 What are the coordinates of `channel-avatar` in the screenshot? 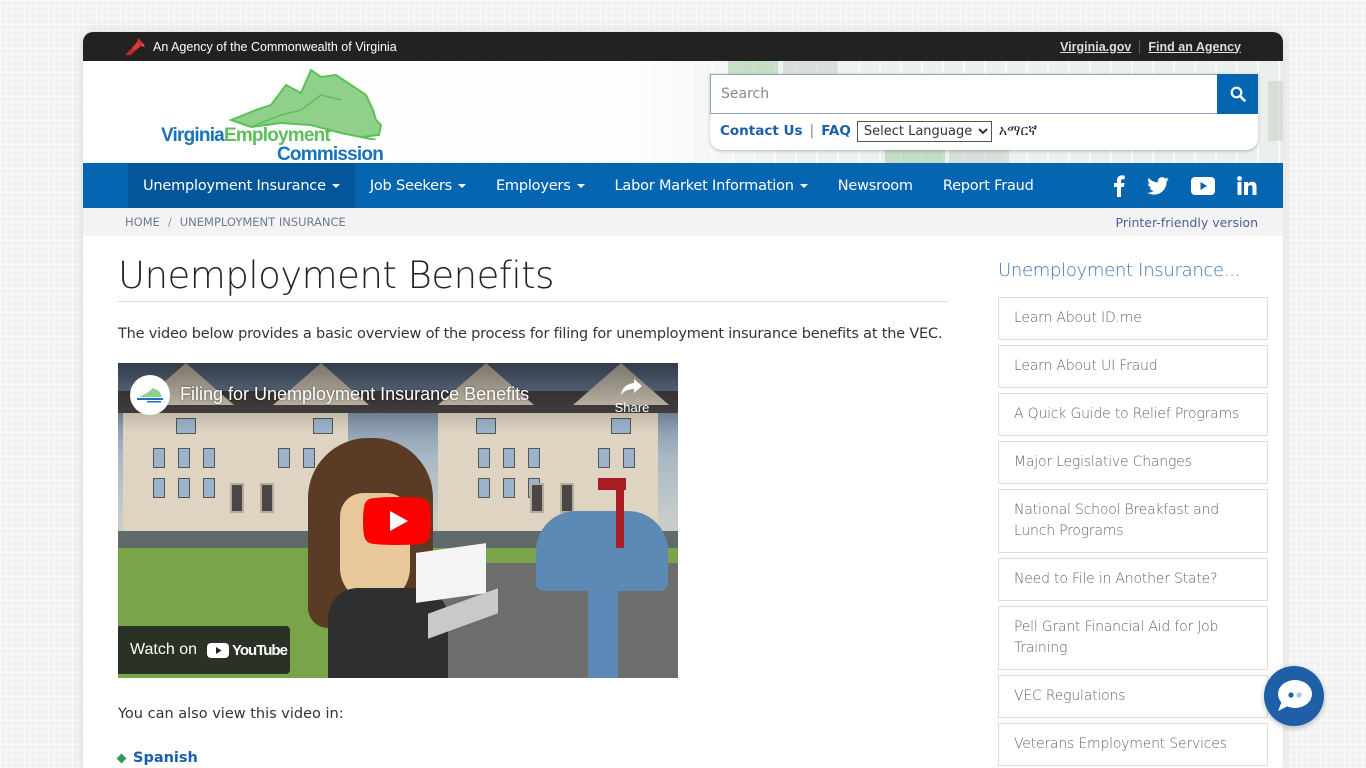 It's located at (150, 395).